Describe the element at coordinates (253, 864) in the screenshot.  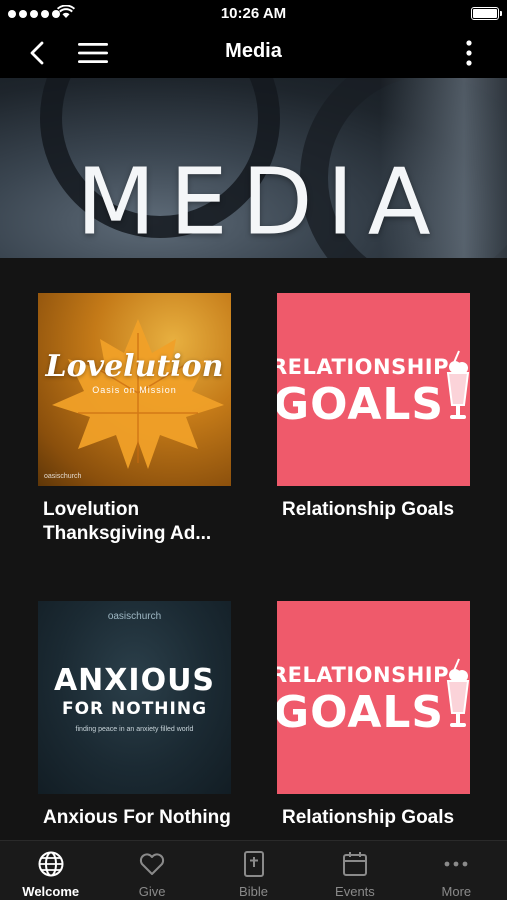
I see `bible-icon` at that location.